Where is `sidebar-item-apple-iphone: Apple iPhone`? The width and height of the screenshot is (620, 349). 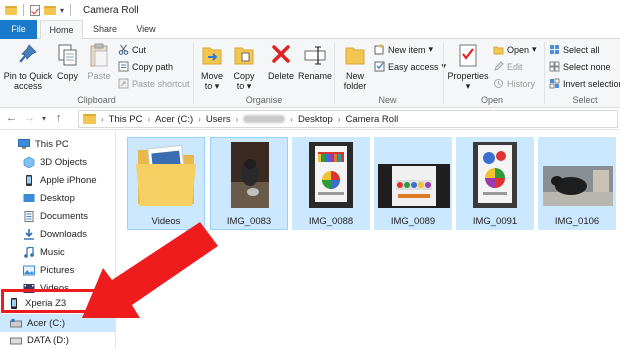 sidebar-item-apple-iphone: Apple iPhone is located at coordinates (57, 180).